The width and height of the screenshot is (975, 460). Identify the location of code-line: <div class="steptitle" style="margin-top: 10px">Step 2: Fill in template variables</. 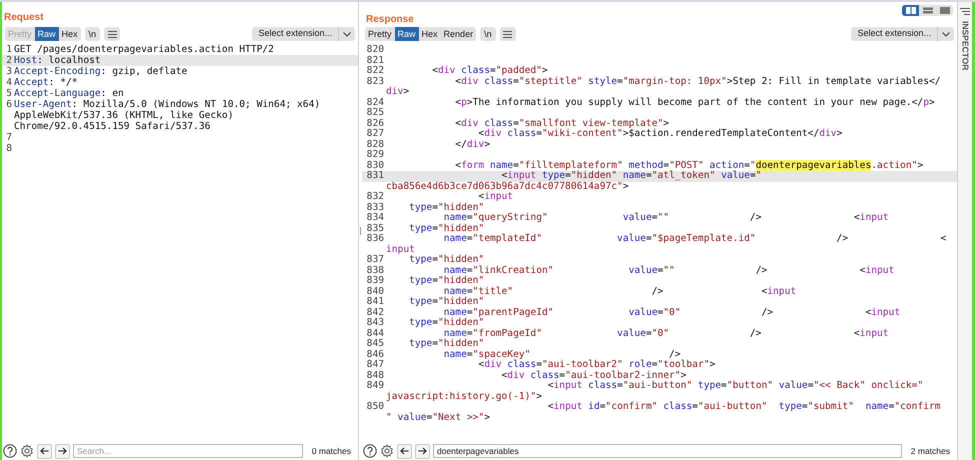
(697, 81).